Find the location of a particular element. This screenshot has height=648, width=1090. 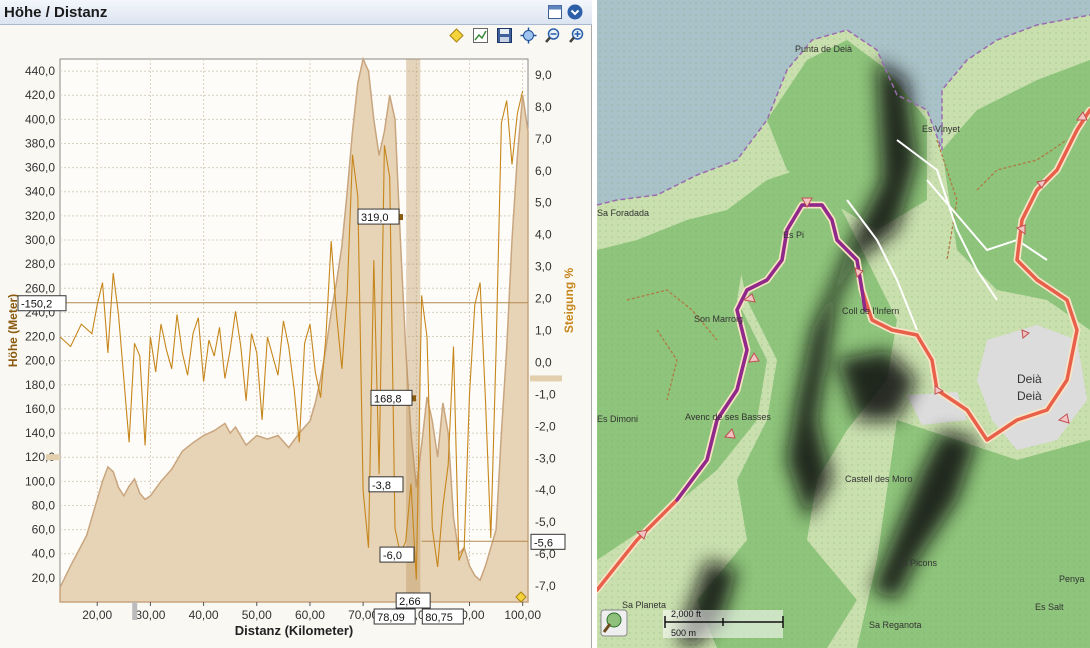

x-tick-label: 40,00 is located at coordinates (204, 615).